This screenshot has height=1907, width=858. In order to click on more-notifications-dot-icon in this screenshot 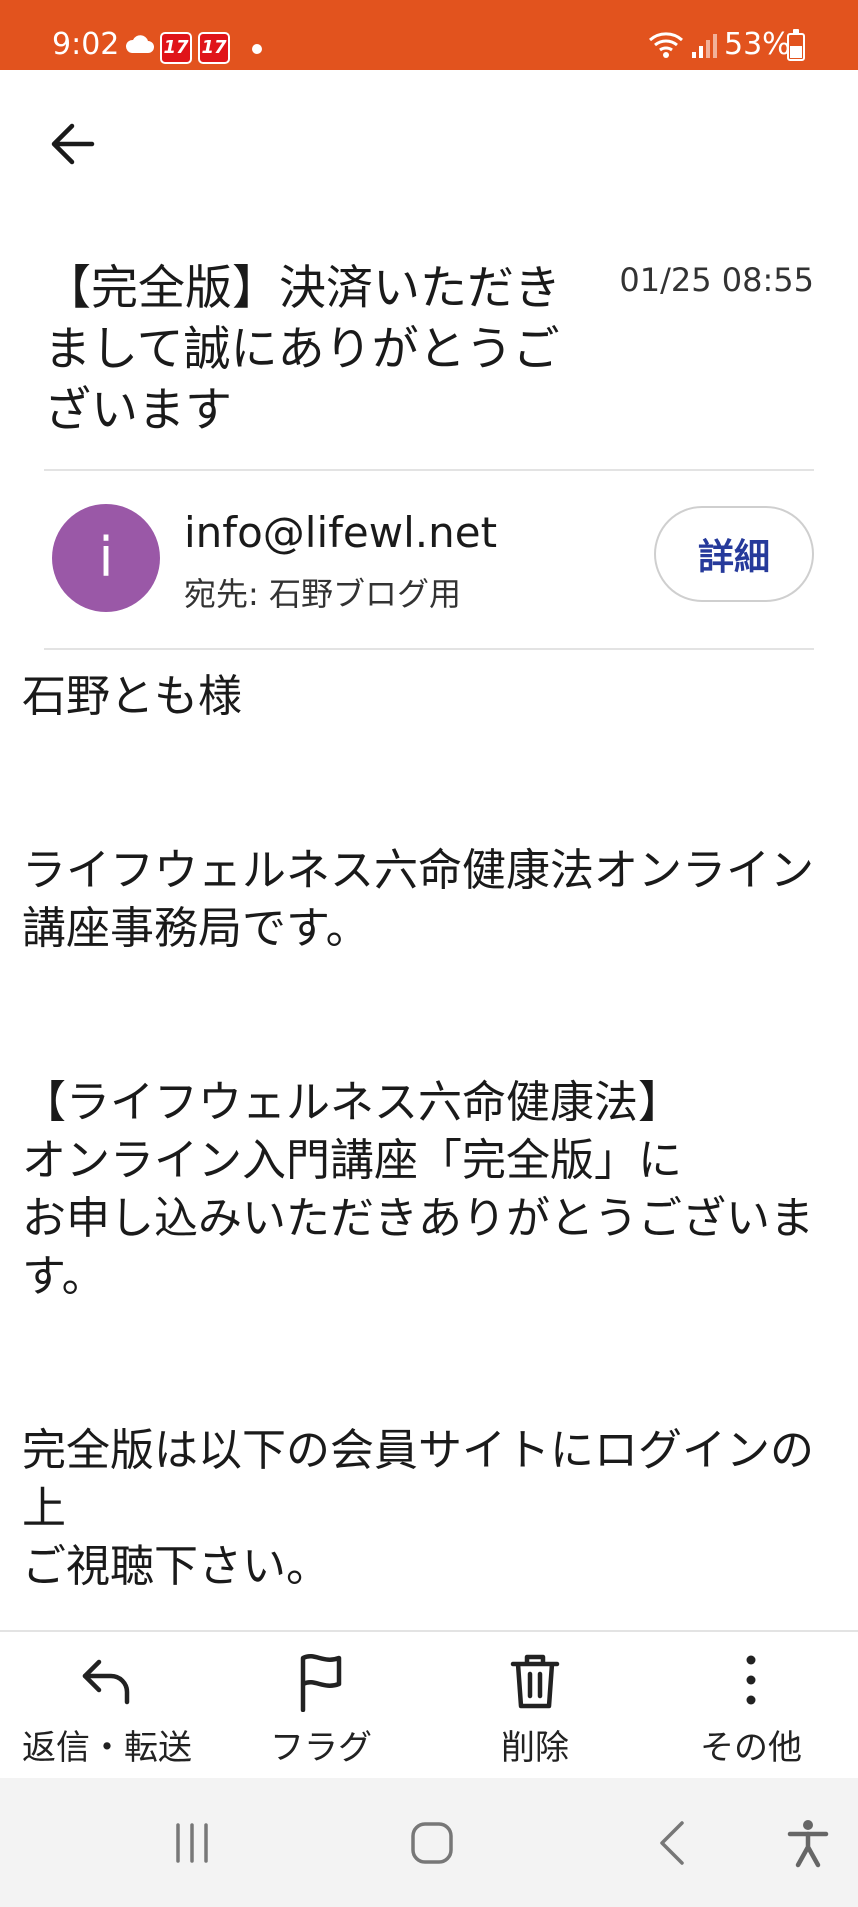, I will do `click(257, 49)`.